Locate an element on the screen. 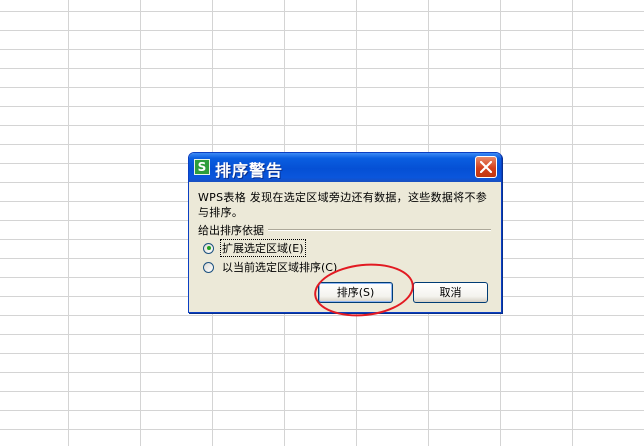 This screenshot has width=644, height=446. dialog-title: 排序警告 is located at coordinates (249, 170).